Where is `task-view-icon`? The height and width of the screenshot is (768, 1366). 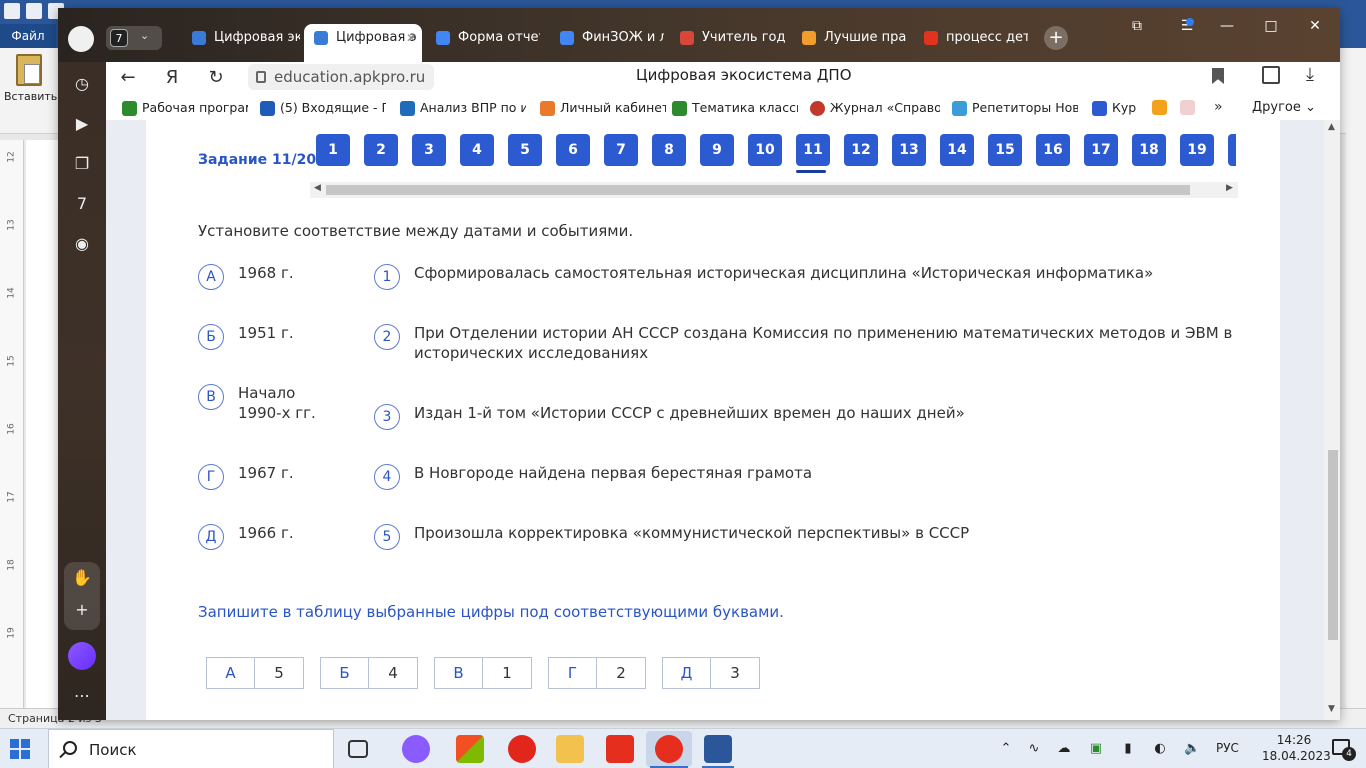
task-view-icon is located at coordinates (358, 749).